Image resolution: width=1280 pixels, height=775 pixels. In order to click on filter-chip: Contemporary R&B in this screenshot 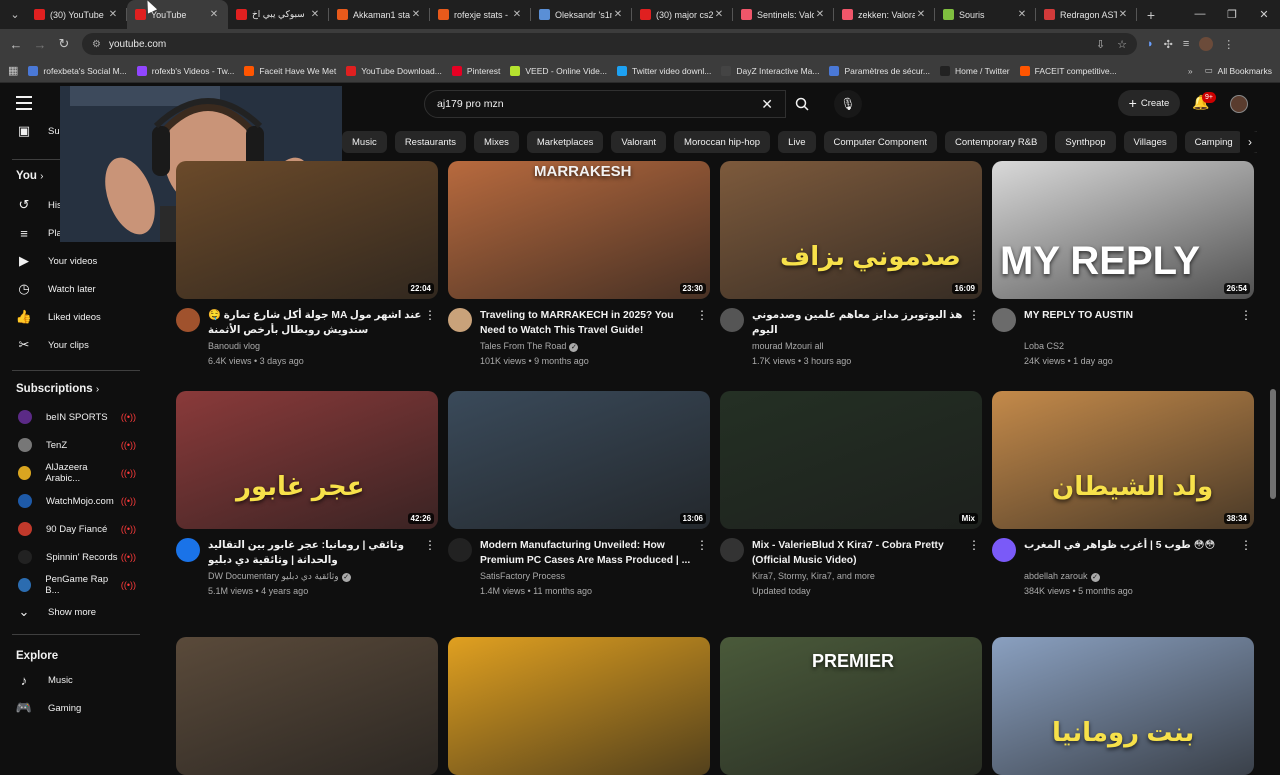, I will do `click(996, 142)`.